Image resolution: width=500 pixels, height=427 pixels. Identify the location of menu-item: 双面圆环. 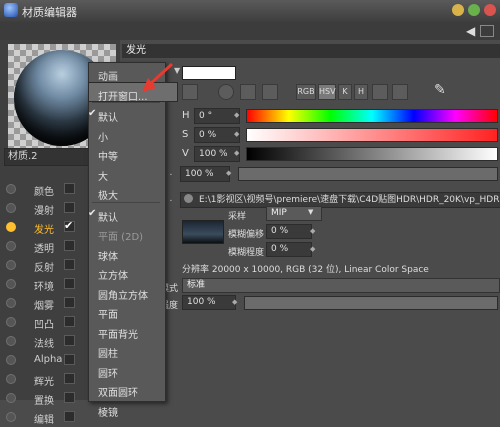
(126, 390).